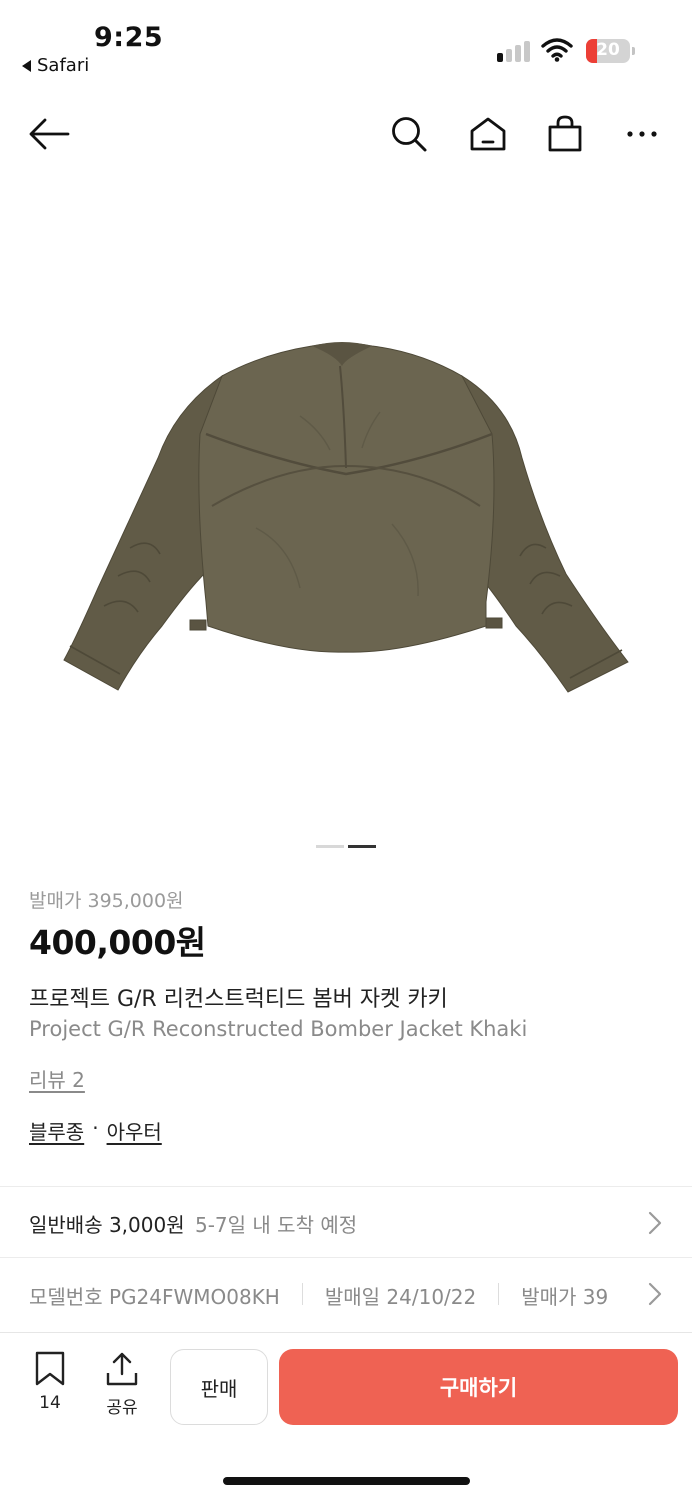  What do you see at coordinates (400, 1297) in the screenshot?
I see `release-date: 발매일 24/10/22` at bounding box center [400, 1297].